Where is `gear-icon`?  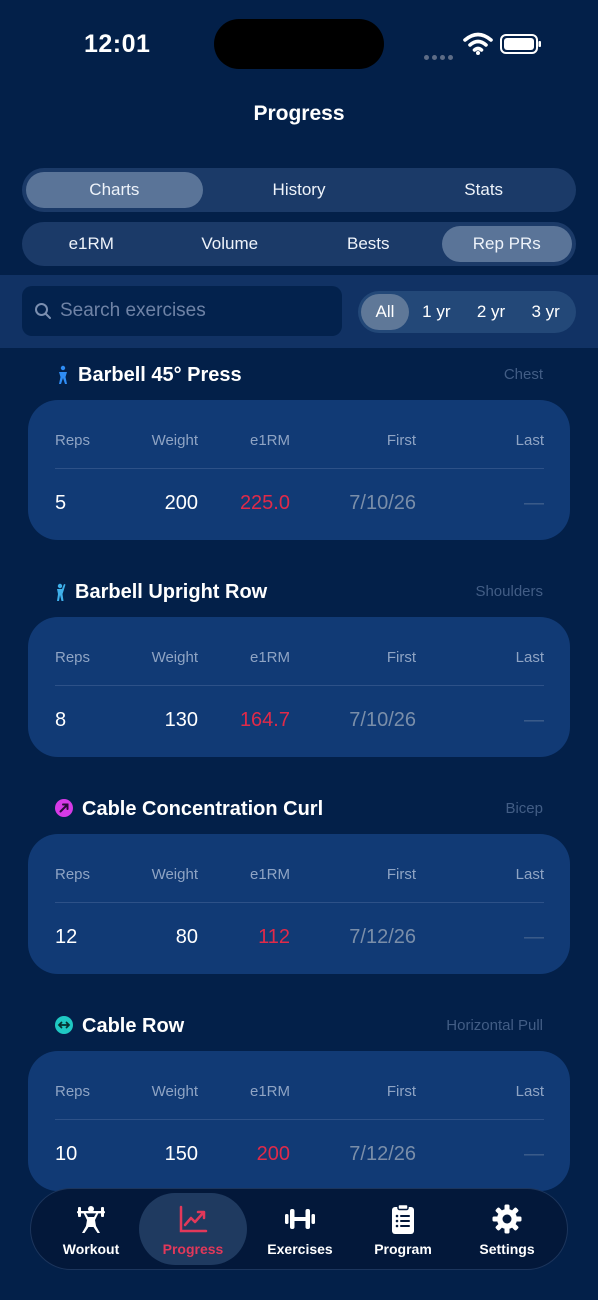 gear-icon is located at coordinates (507, 1219).